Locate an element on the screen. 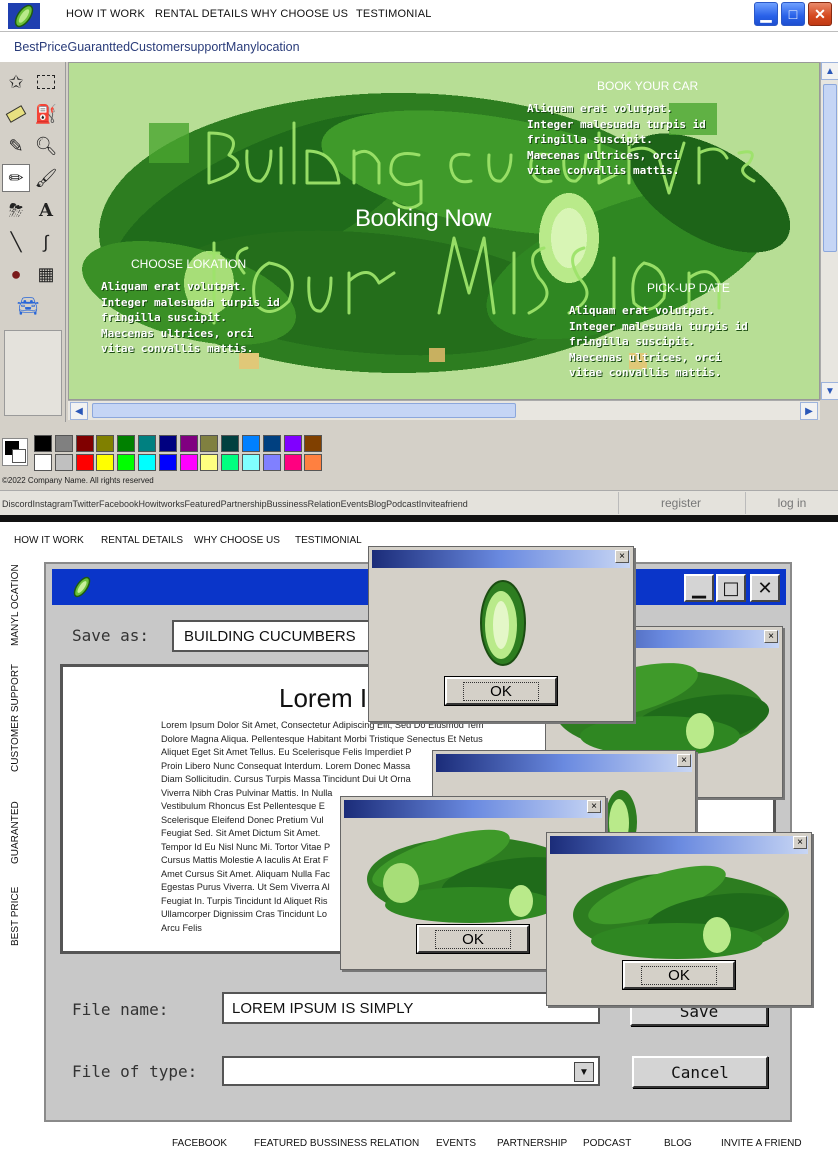 This screenshot has height=1160, width=838. current-colors is located at coordinates (15, 452).